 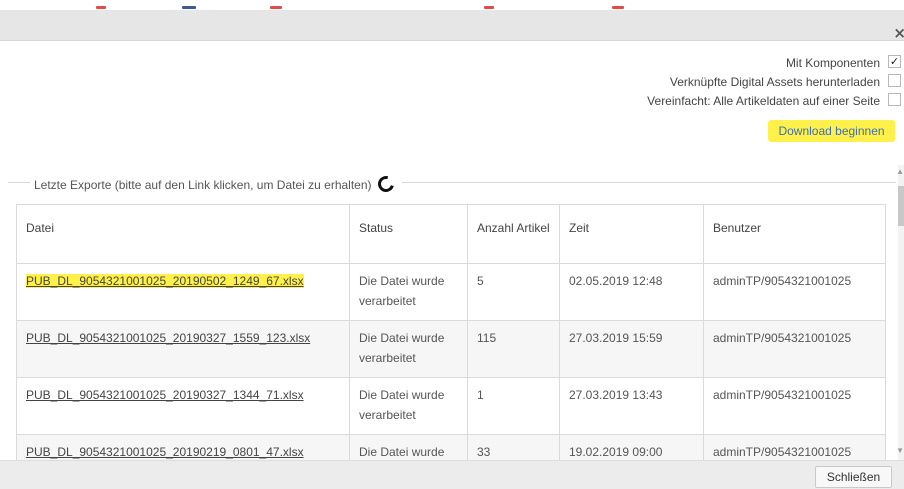 I want to click on column-header-count: Anzahl Artikel, so click(x=513, y=234).